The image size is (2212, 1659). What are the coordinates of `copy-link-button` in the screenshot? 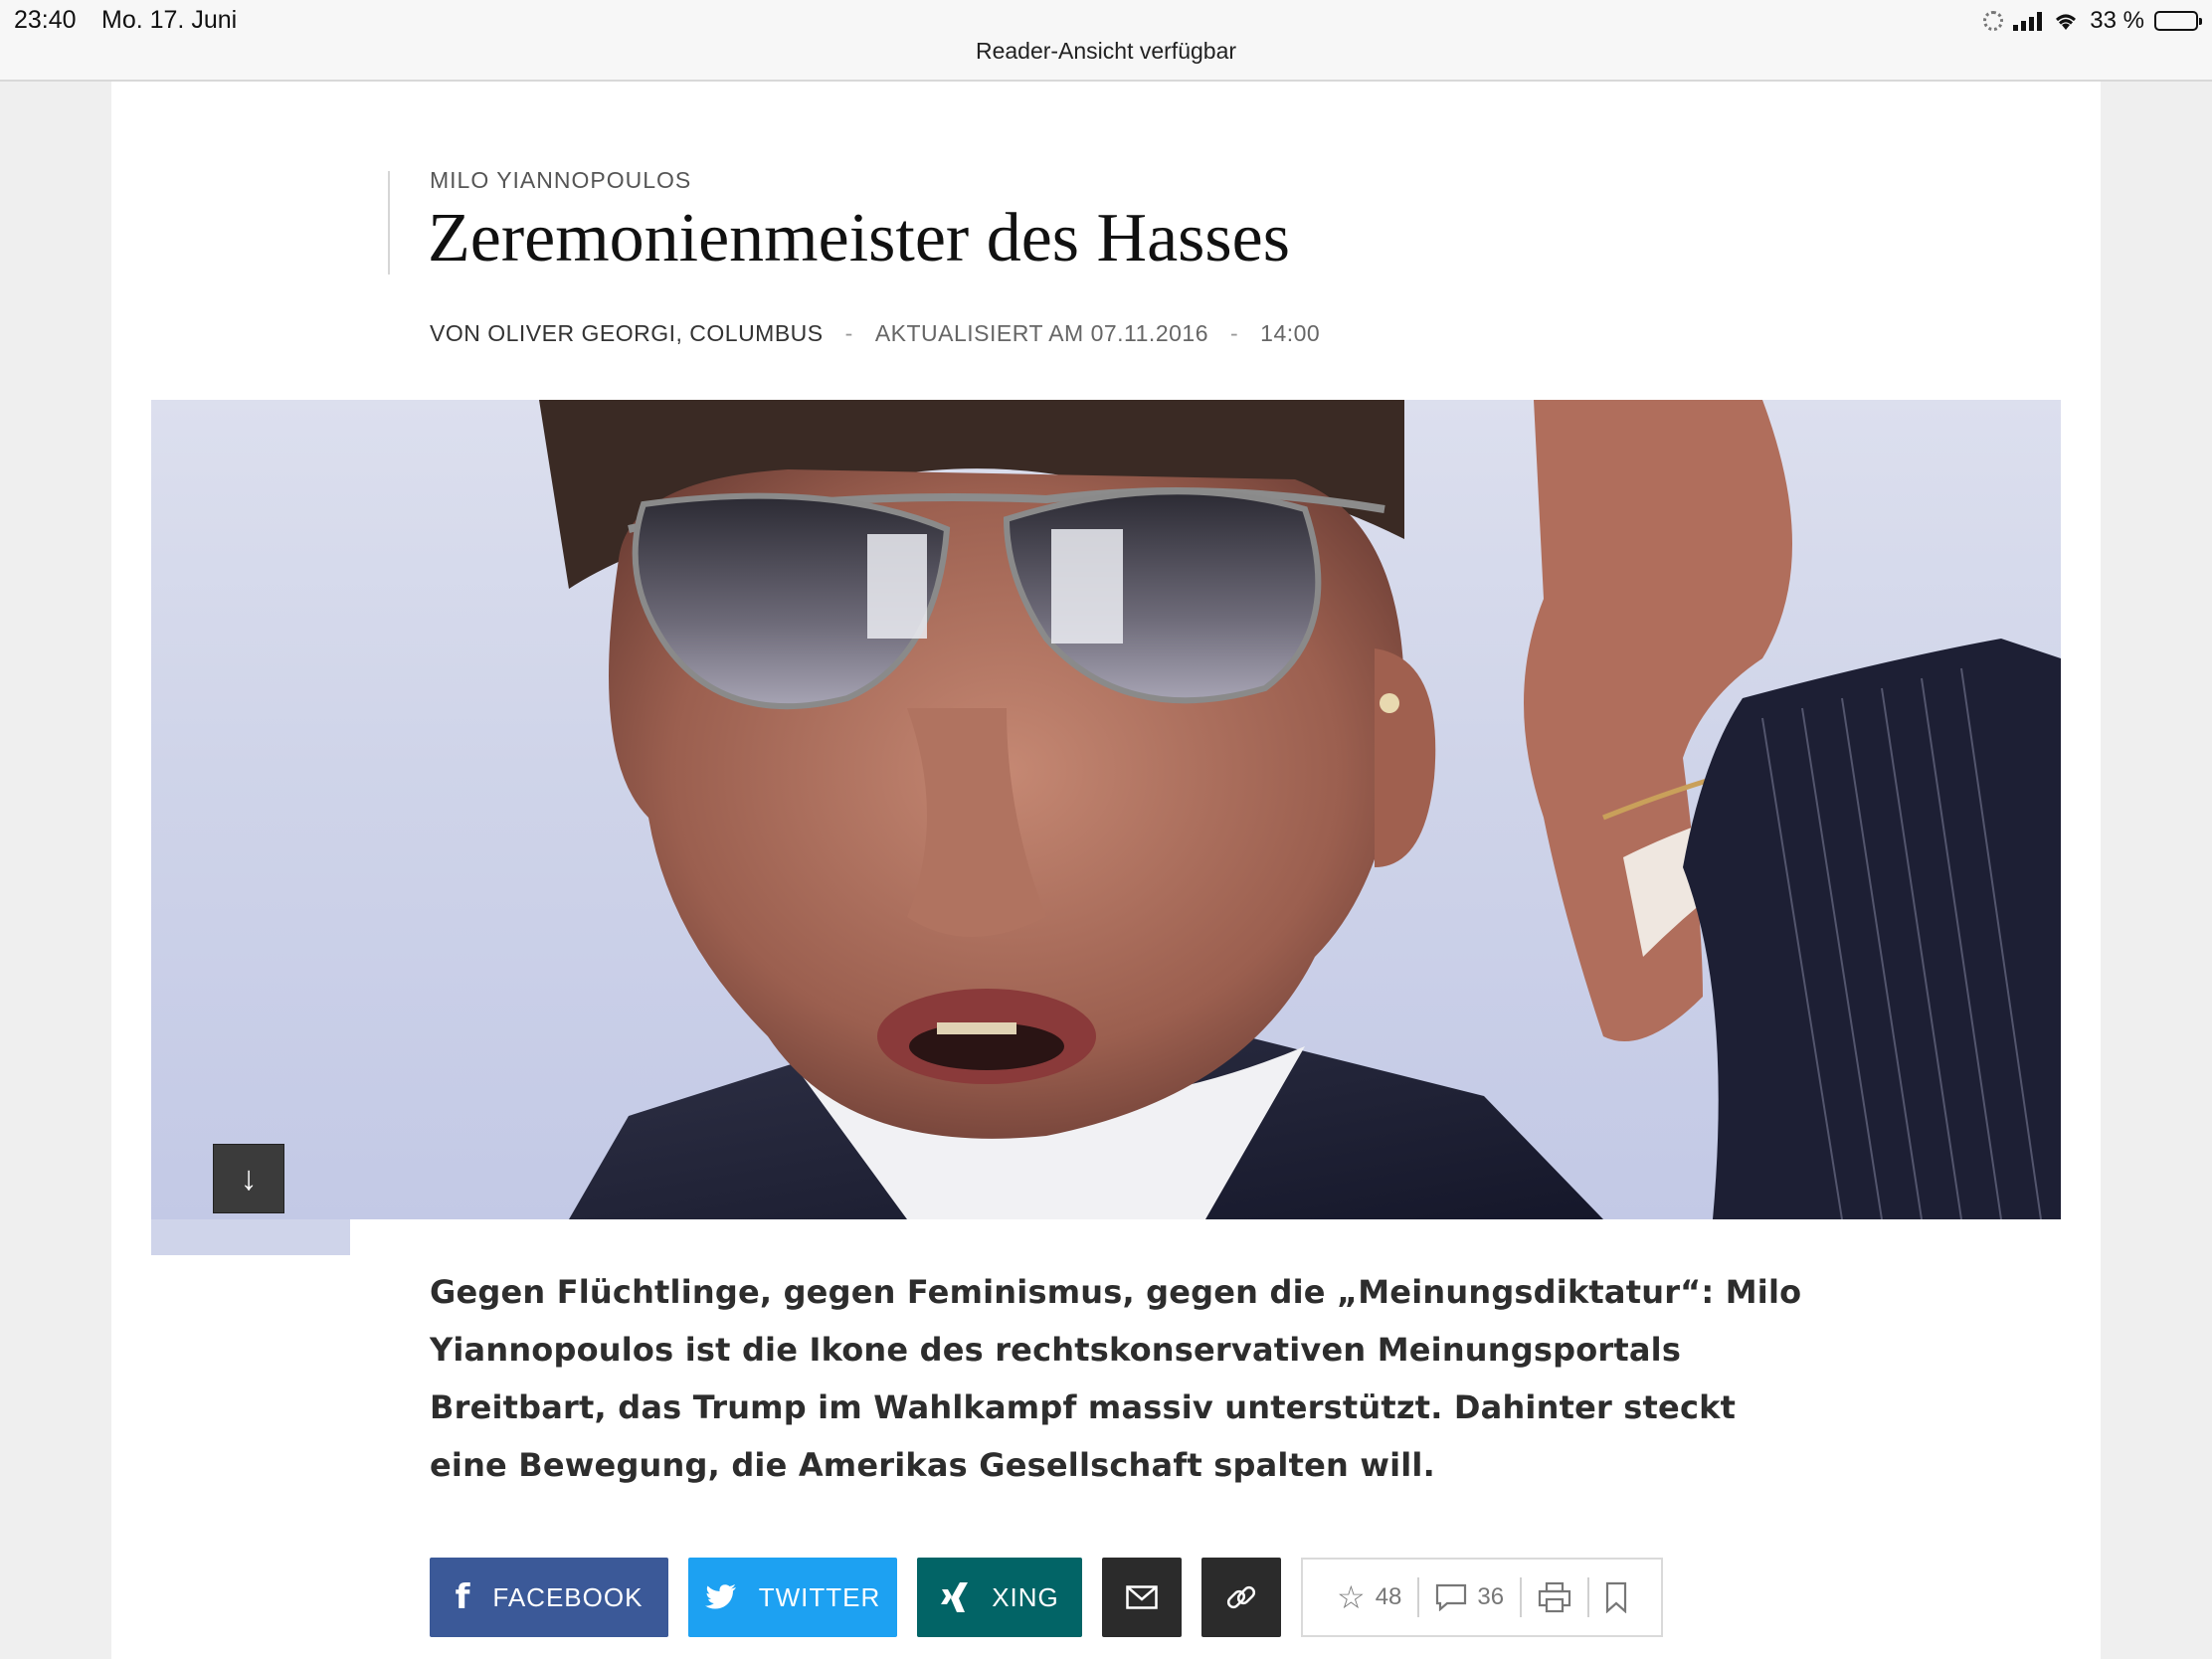 It's located at (1241, 1597).